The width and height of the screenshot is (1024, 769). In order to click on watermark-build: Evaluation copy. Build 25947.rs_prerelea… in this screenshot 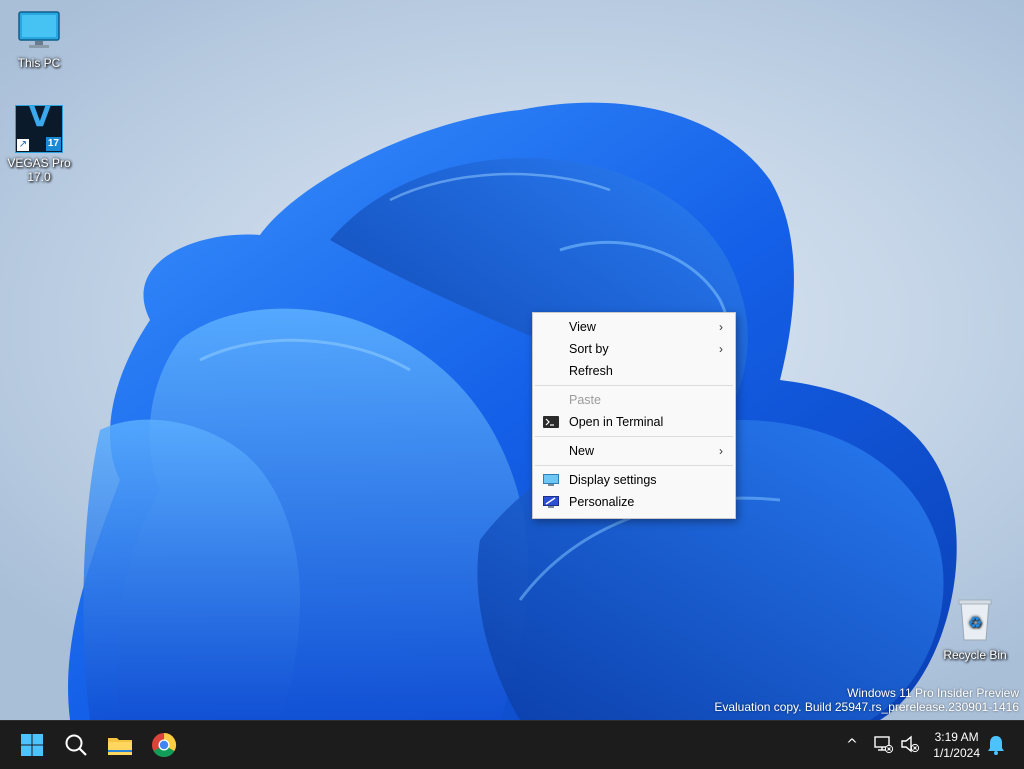, I will do `click(866, 707)`.